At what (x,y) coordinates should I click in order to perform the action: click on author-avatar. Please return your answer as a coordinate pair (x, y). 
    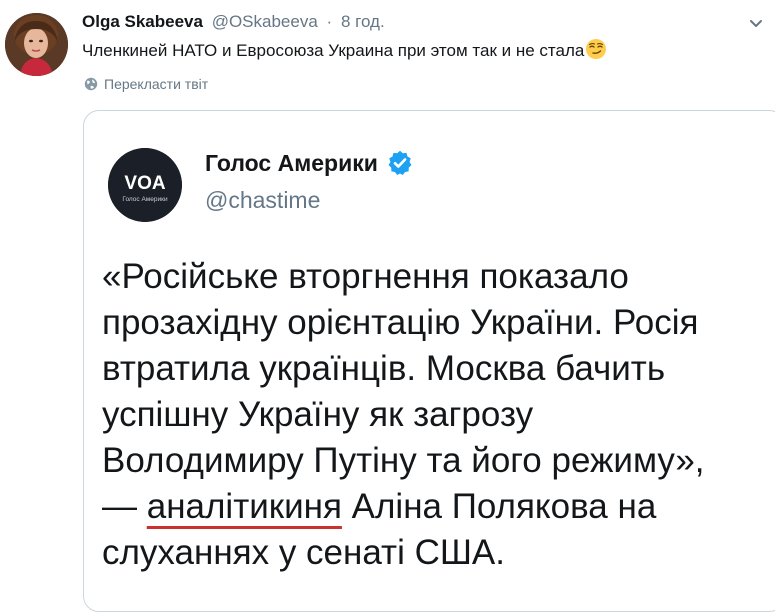
    Looking at the image, I should click on (36, 44).